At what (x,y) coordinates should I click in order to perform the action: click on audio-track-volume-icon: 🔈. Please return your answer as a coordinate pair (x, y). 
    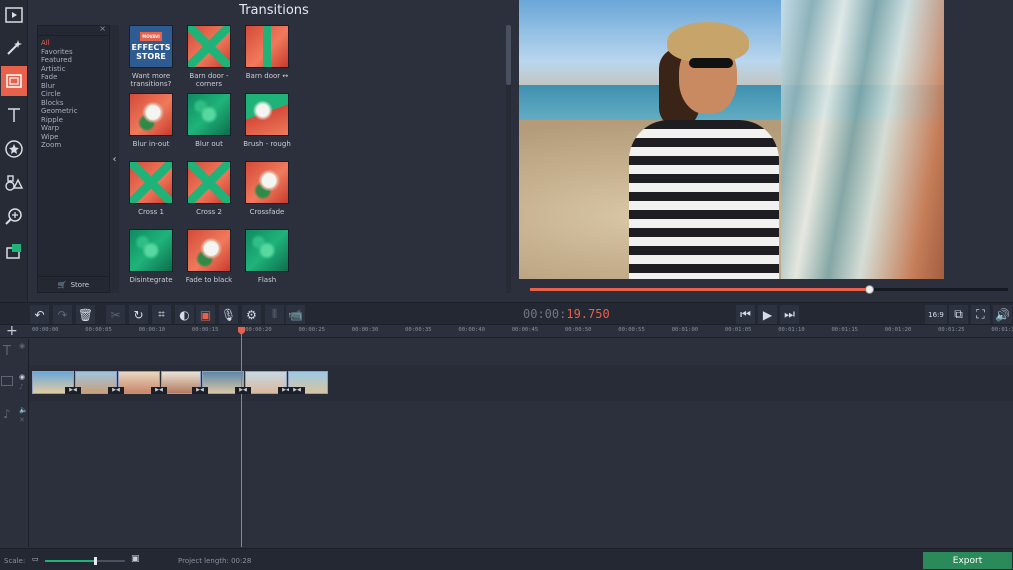
    Looking at the image, I should click on (23, 410).